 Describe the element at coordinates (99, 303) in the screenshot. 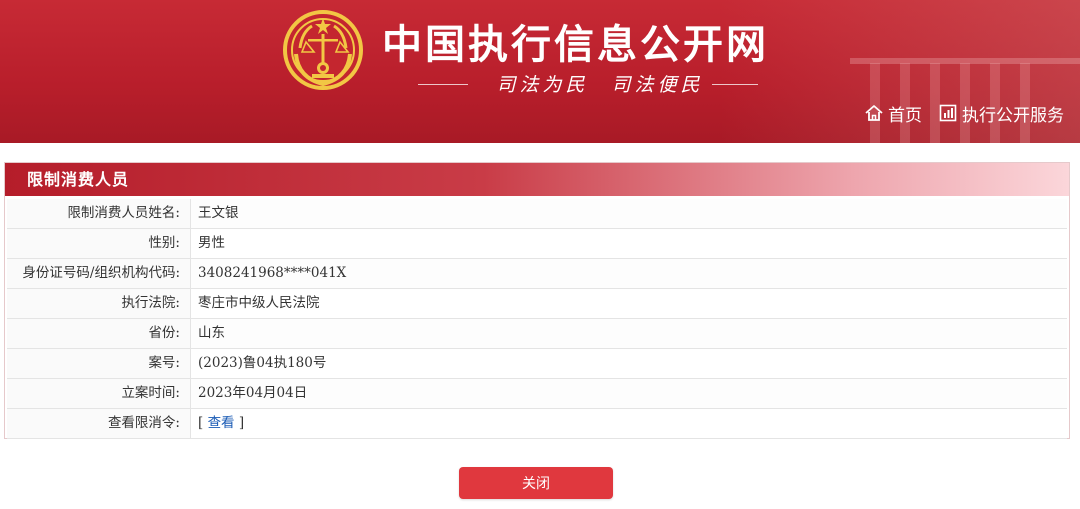

I see `row-label: 执行法院:` at that location.